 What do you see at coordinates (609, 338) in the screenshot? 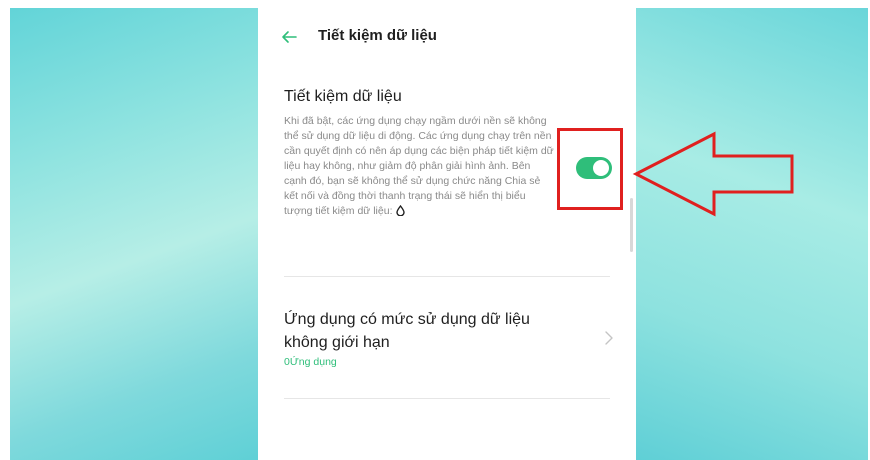
I see `chevron-right-icon` at bounding box center [609, 338].